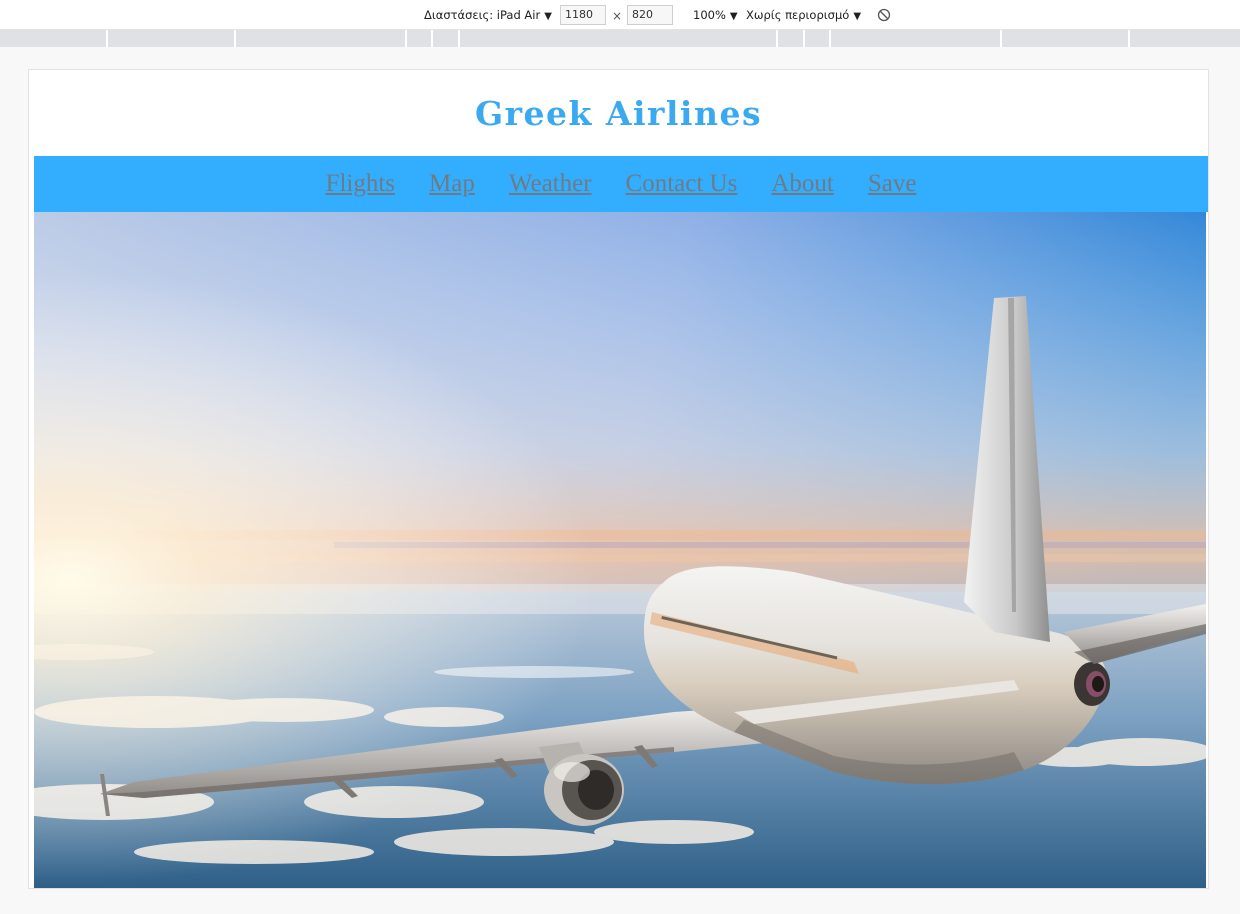 The image size is (1240, 914). I want to click on nav-link-save: Save, so click(892, 184).